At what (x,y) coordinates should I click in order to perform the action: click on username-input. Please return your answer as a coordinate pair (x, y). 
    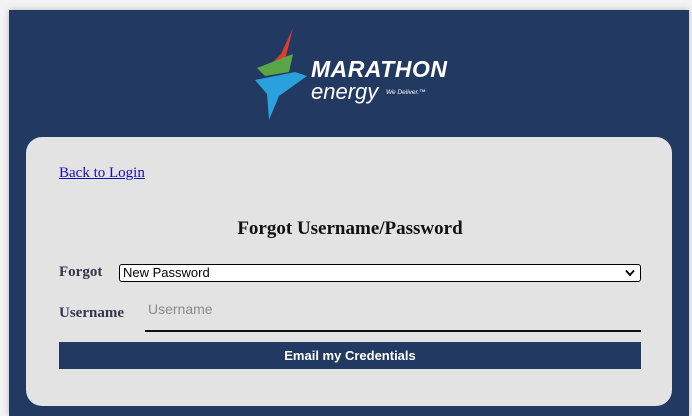
    Looking at the image, I should click on (393, 315).